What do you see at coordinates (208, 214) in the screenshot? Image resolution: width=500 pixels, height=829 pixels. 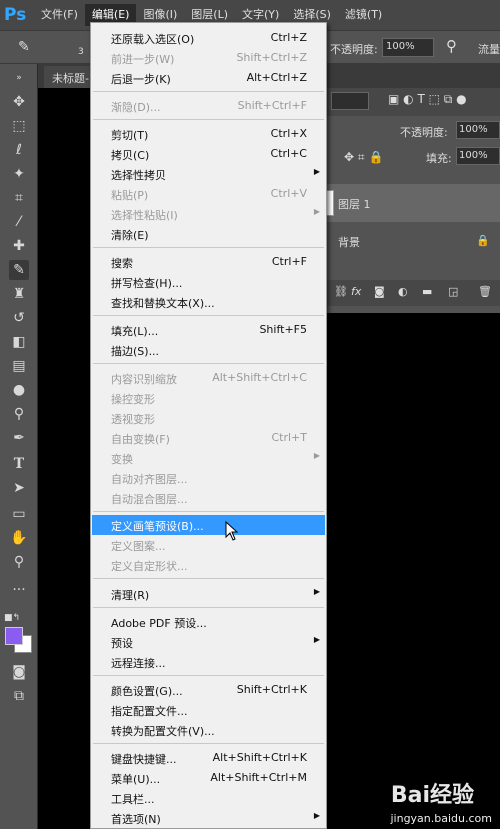 I see `menu-item-paste-special: 选择性粘贴(I) ▶` at bounding box center [208, 214].